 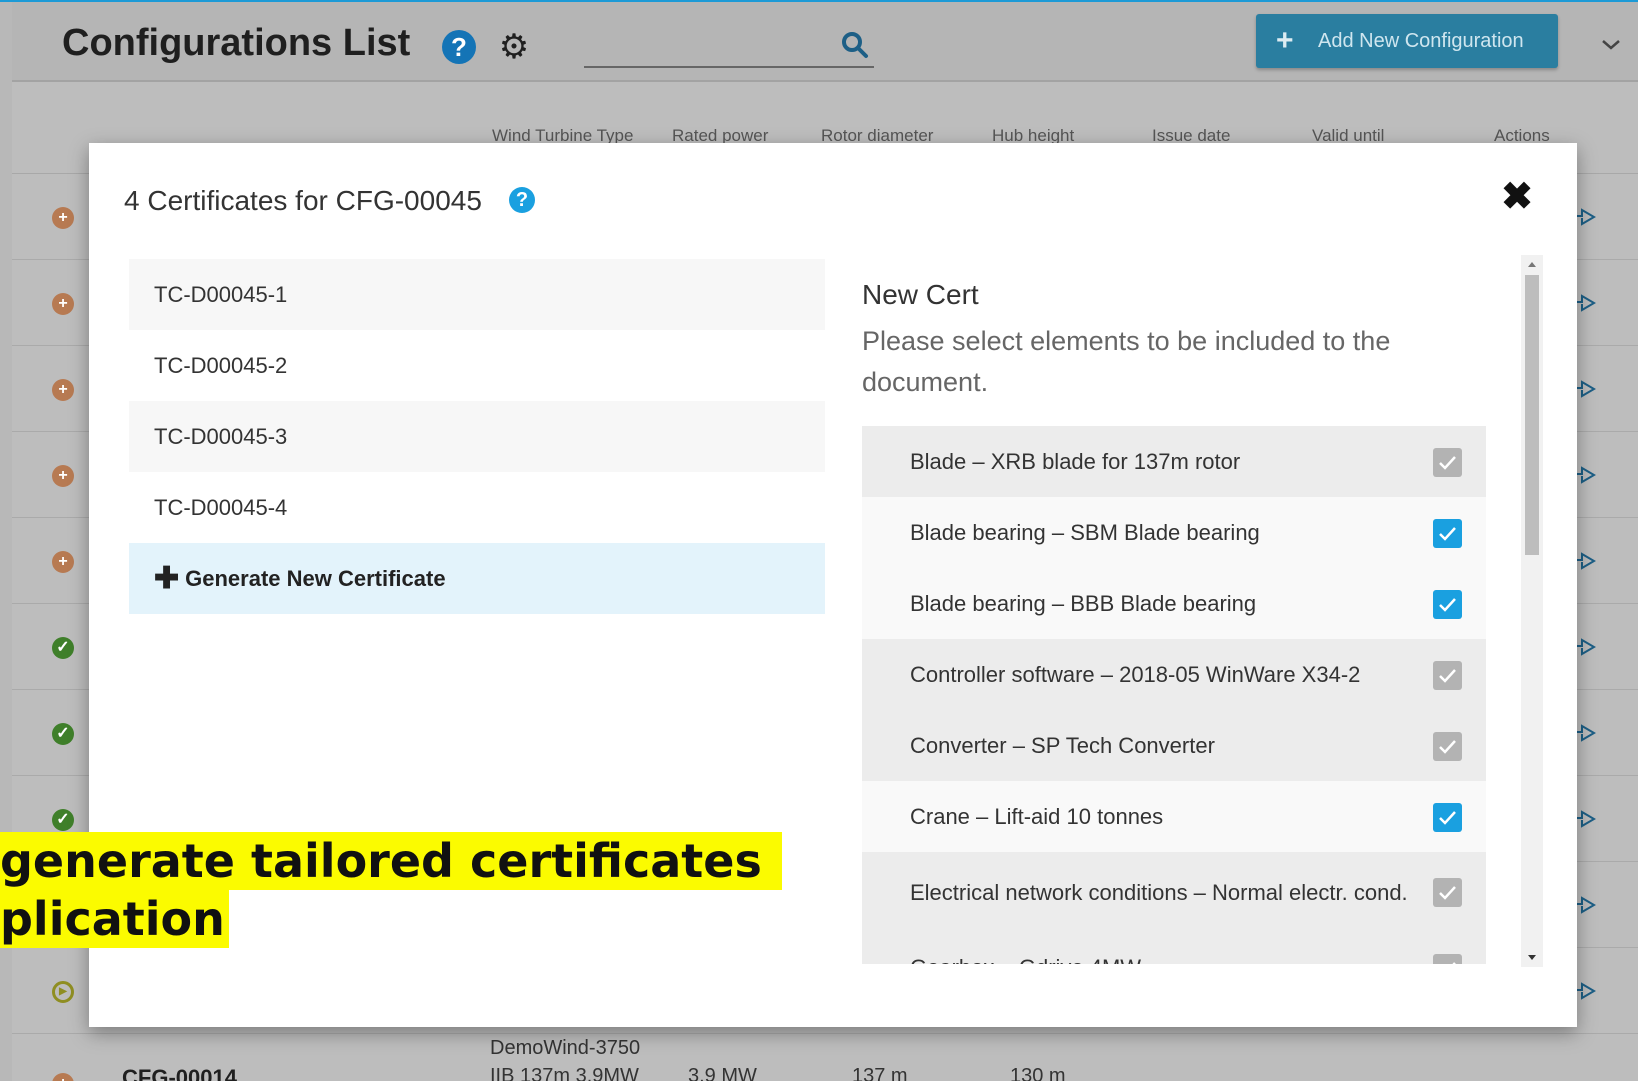 What do you see at coordinates (514, 47) in the screenshot?
I see `gear-icon: ⚙` at bounding box center [514, 47].